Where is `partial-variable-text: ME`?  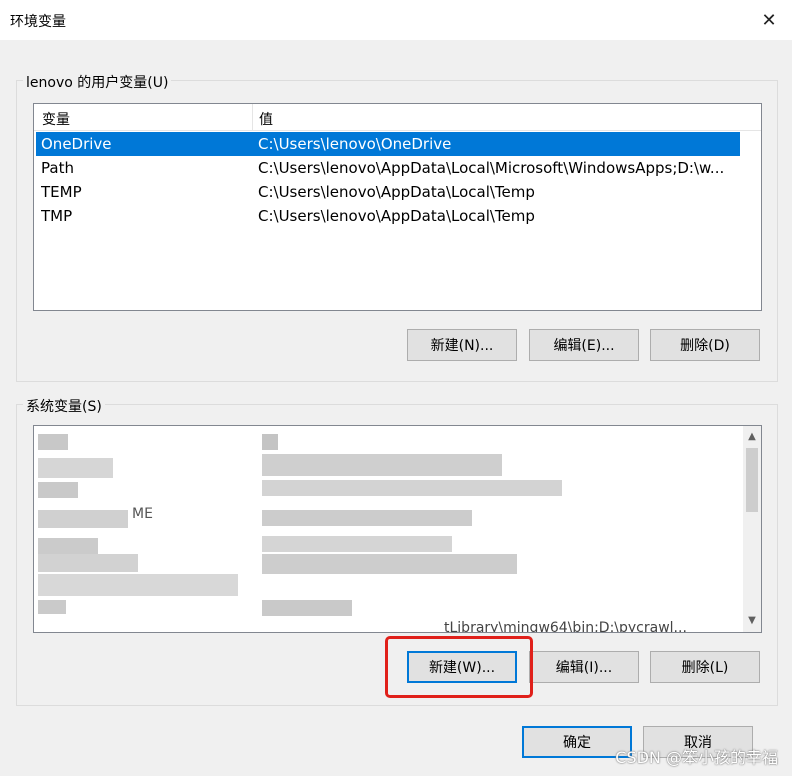
partial-variable-text: ME is located at coordinates (142, 514).